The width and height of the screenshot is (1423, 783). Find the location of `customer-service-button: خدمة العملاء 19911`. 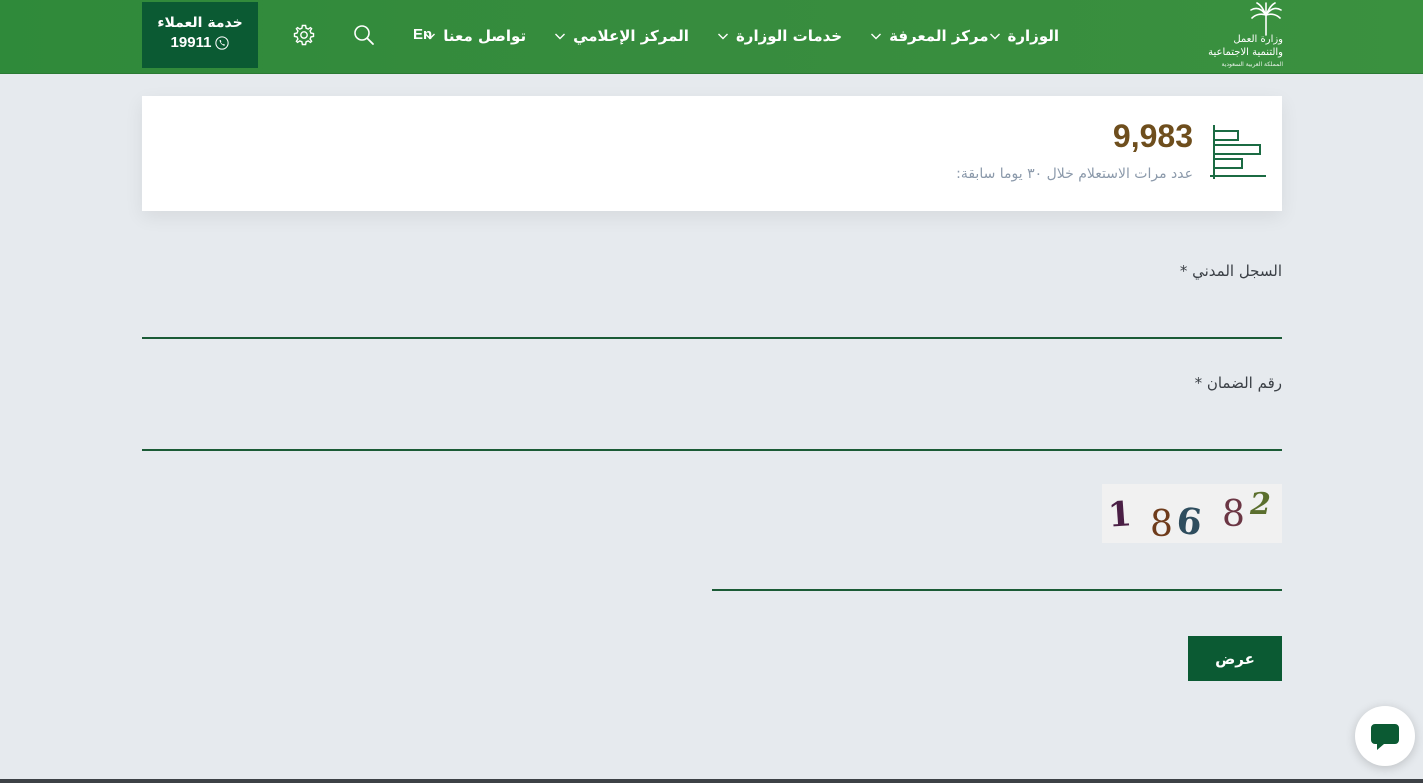

customer-service-button: خدمة العملاء 19911 is located at coordinates (200, 35).